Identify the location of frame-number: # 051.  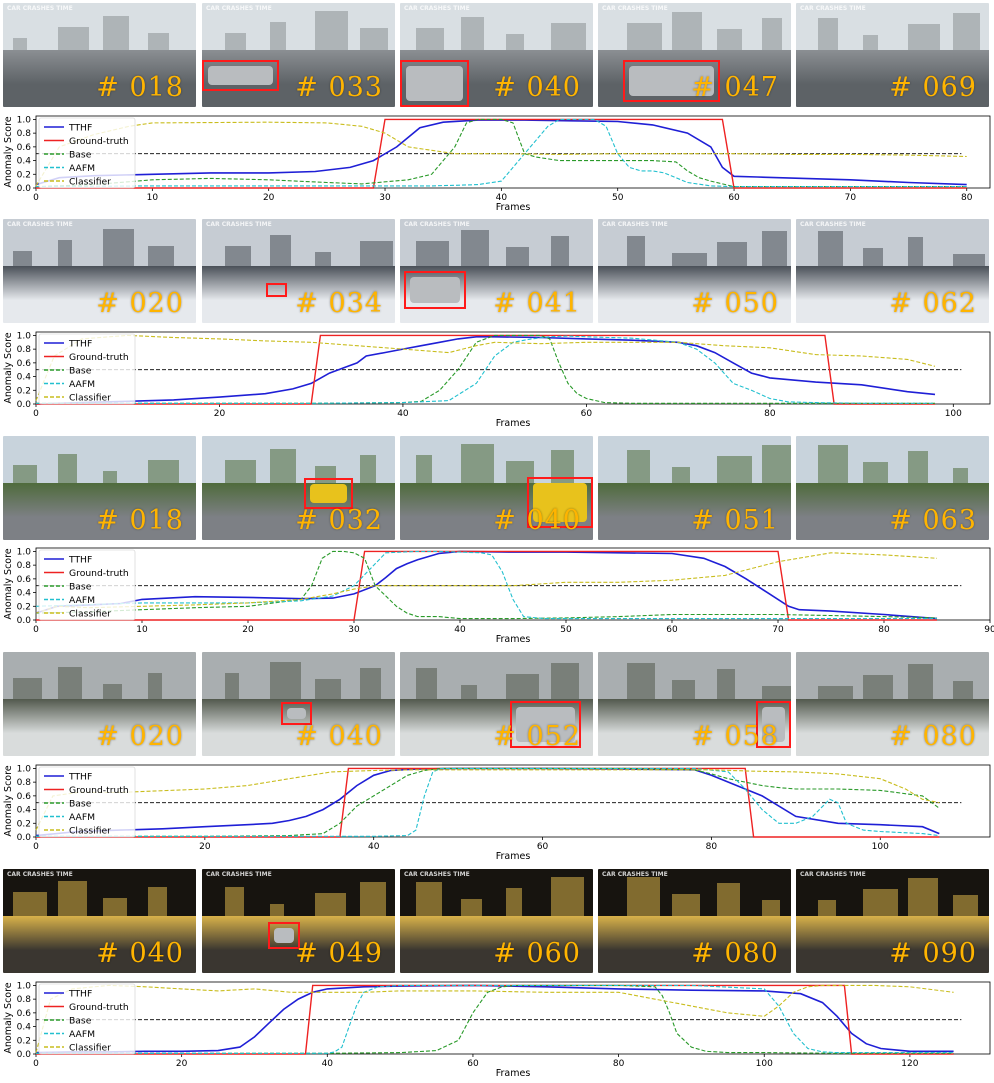
(735, 520).